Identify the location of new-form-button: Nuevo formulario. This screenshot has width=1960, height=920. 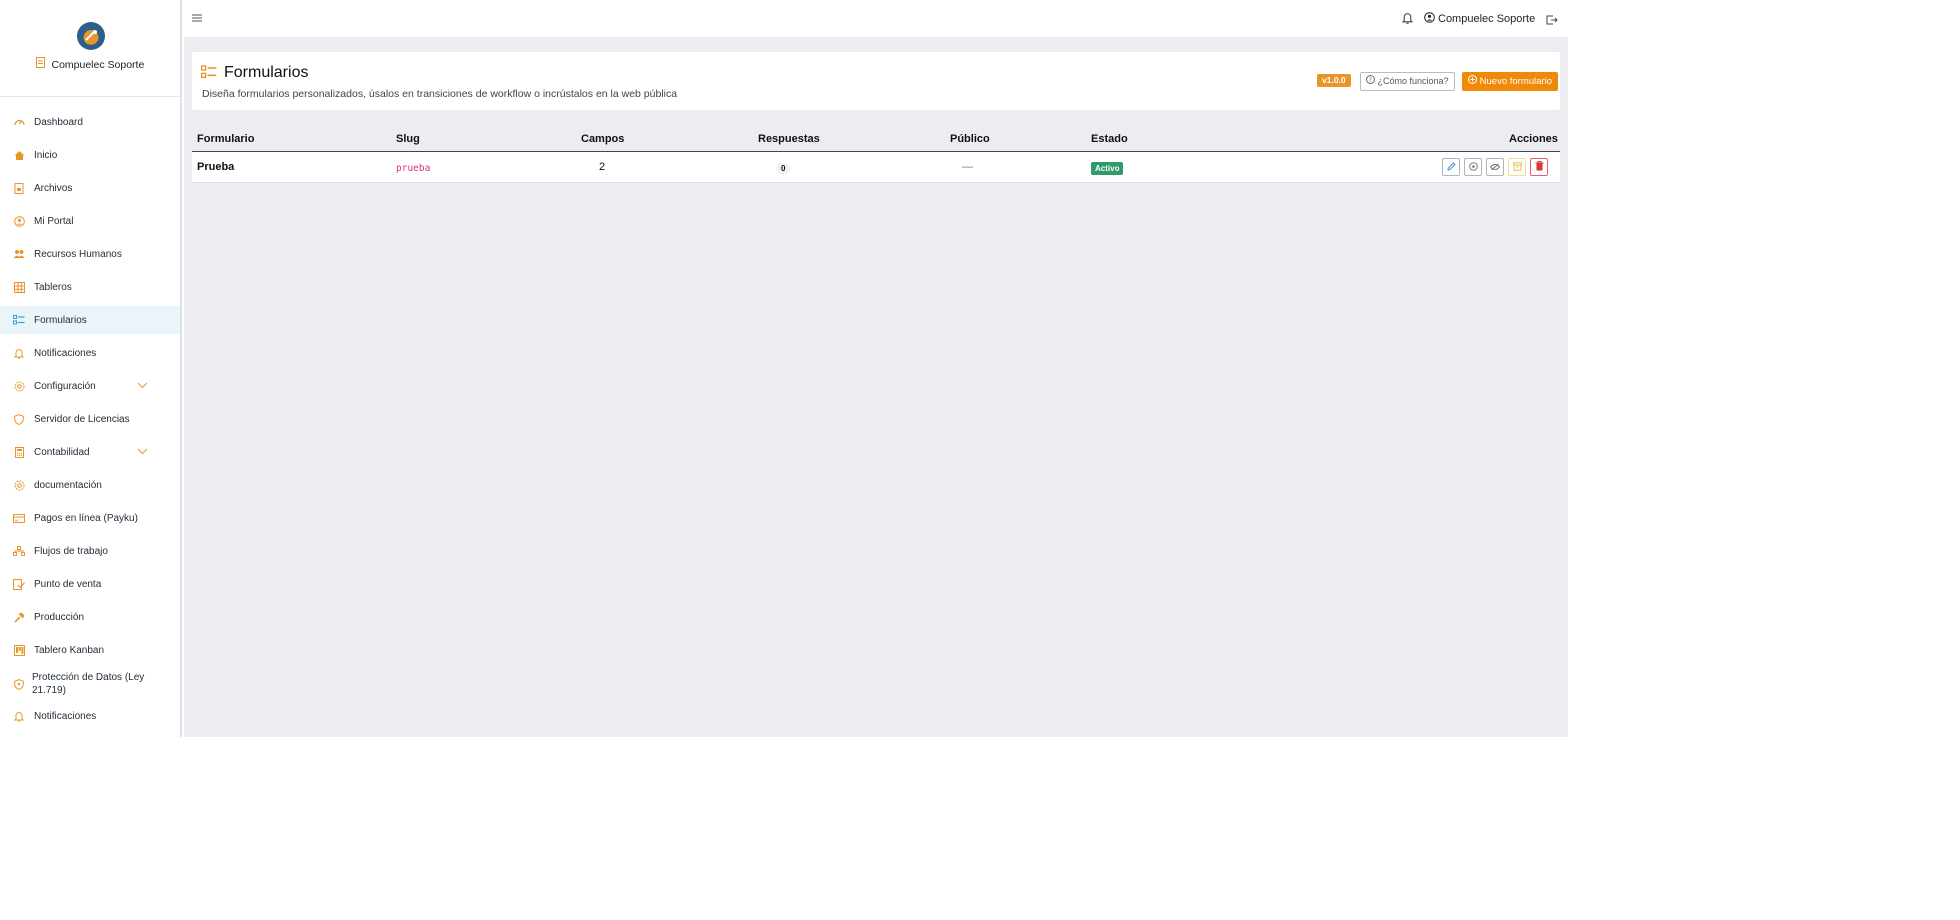
(1510, 81).